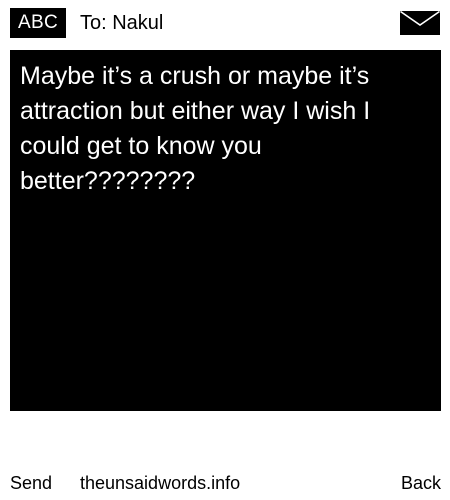  Describe the element at coordinates (420, 23) in the screenshot. I see `envelope-icon` at that location.